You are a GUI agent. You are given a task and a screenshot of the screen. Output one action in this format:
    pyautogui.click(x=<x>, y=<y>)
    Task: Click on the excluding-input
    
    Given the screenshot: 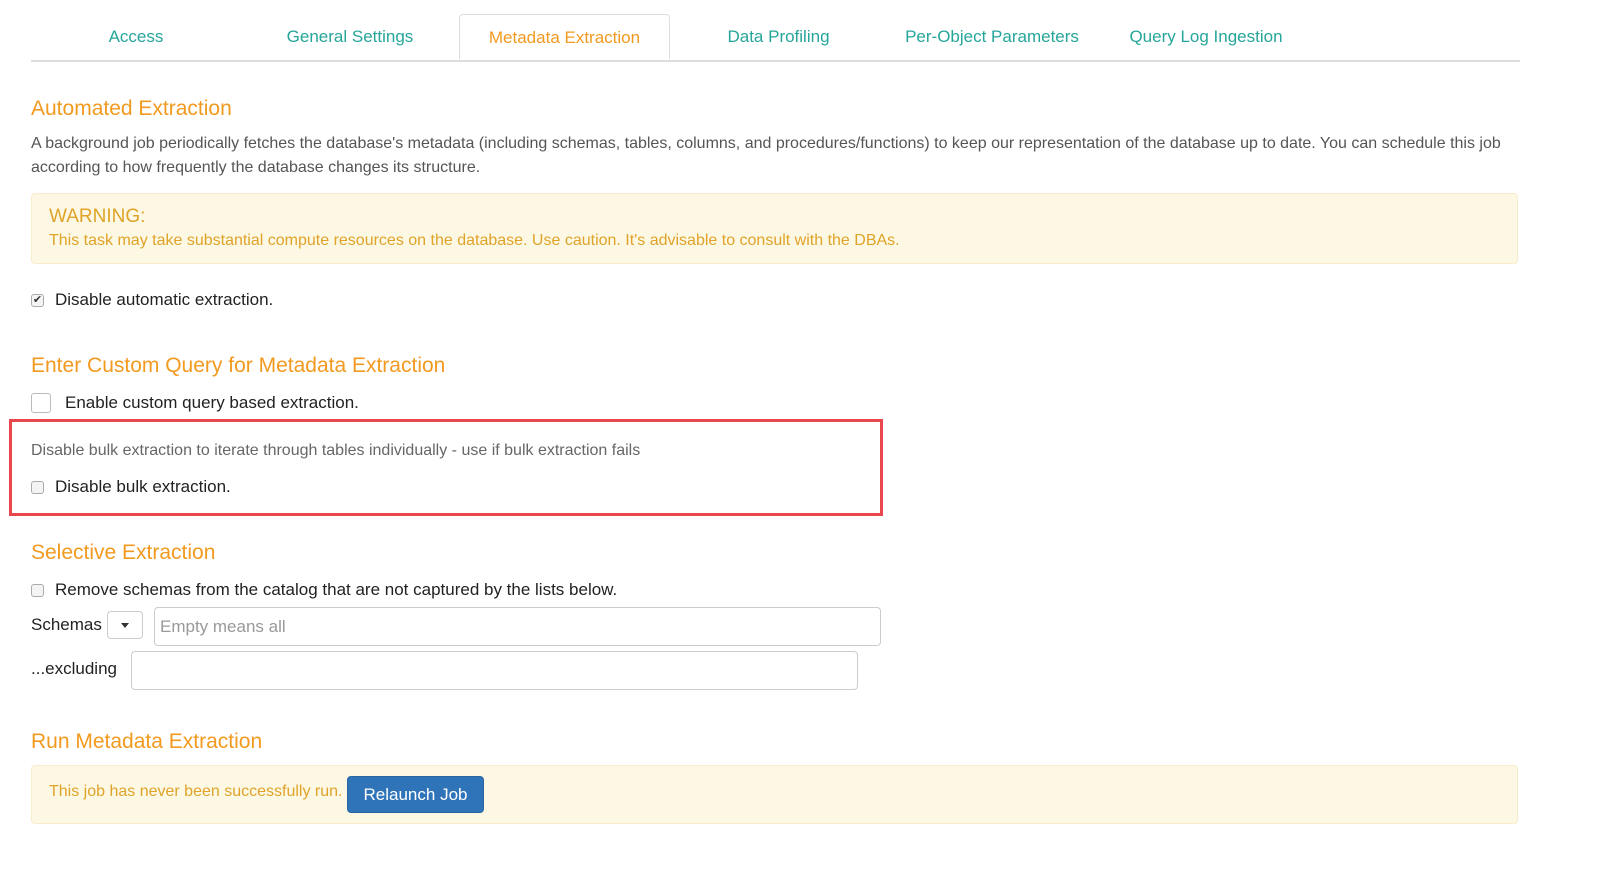 What is the action you would take?
    pyautogui.click(x=494, y=670)
    